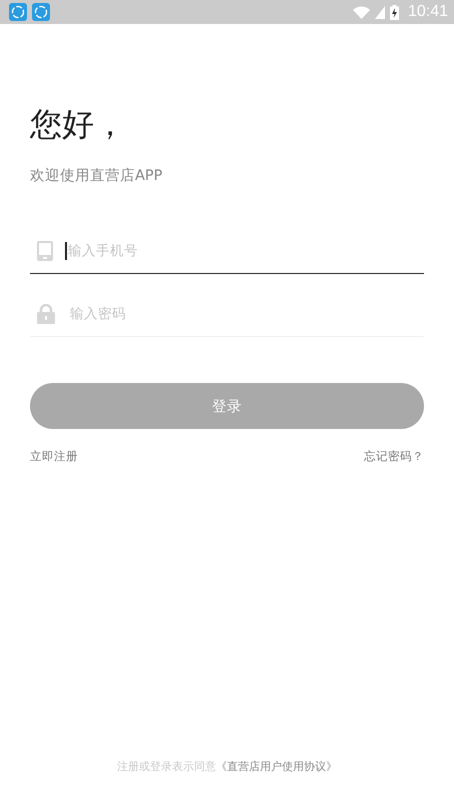 The width and height of the screenshot is (454, 808). What do you see at coordinates (46, 314) in the screenshot?
I see `lock-icon` at bounding box center [46, 314].